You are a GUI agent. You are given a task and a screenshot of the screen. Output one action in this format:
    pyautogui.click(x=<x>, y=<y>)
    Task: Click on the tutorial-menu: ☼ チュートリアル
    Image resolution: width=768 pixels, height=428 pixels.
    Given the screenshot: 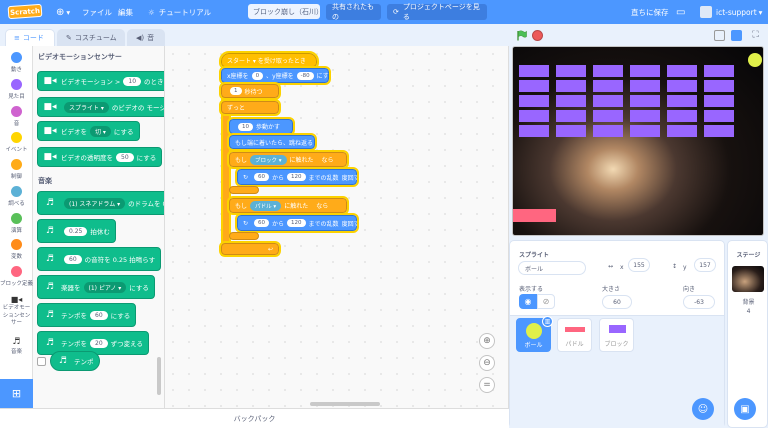 What is the action you would take?
    pyautogui.click(x=179, y=12)
    